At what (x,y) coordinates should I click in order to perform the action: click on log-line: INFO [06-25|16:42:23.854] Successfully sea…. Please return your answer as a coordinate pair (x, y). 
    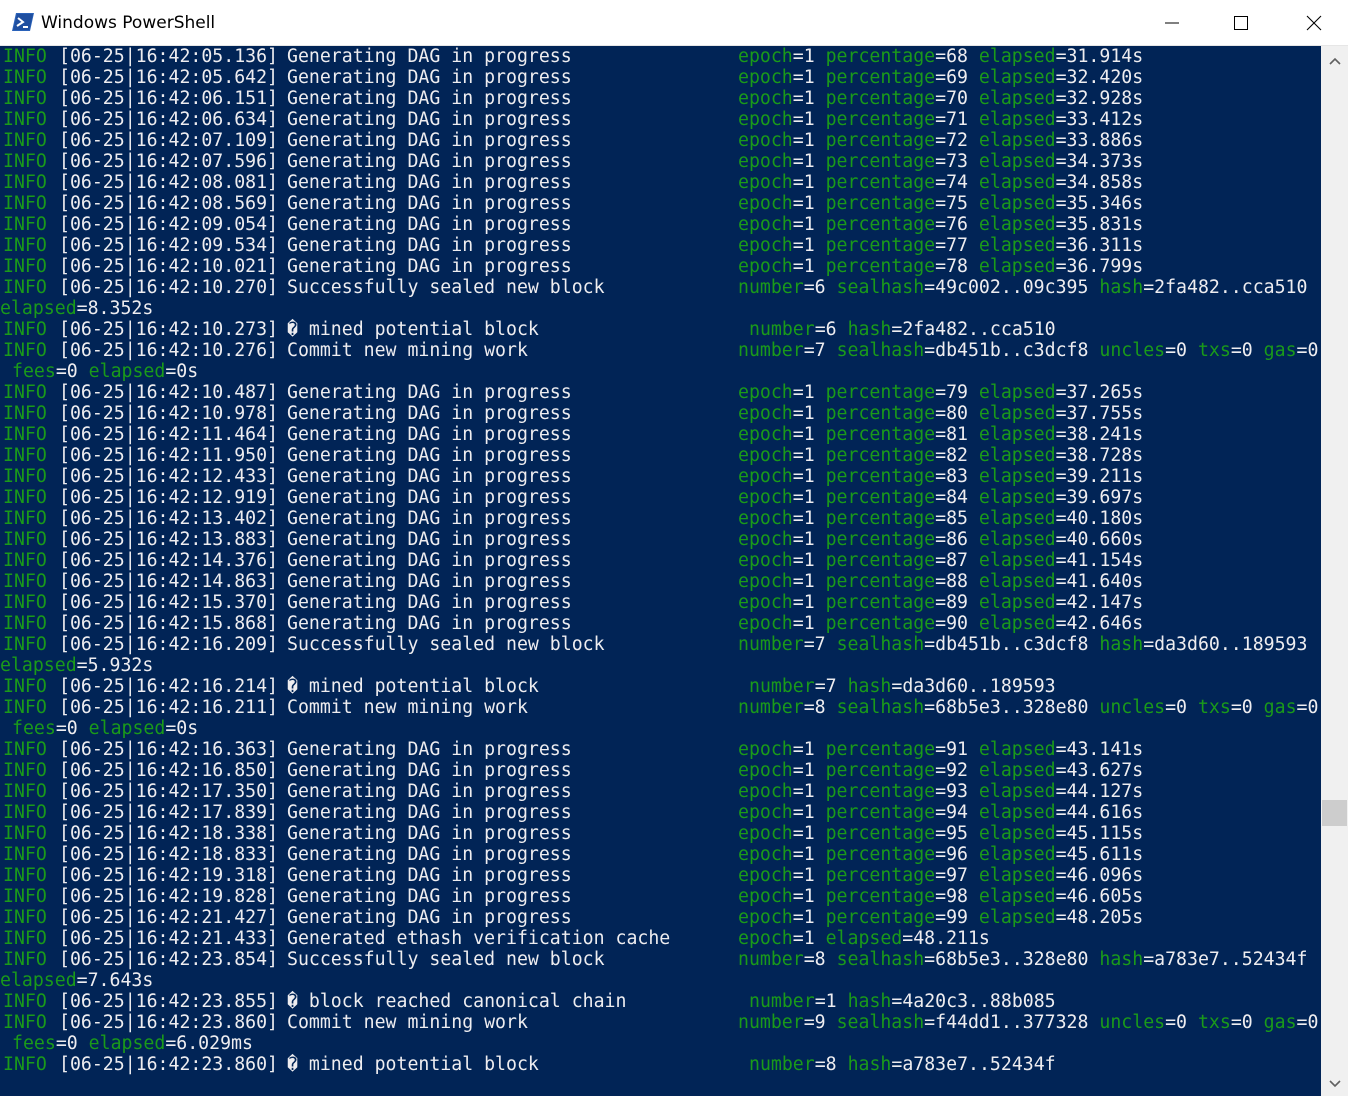
    Looking at the image, I should click on (660, 959).